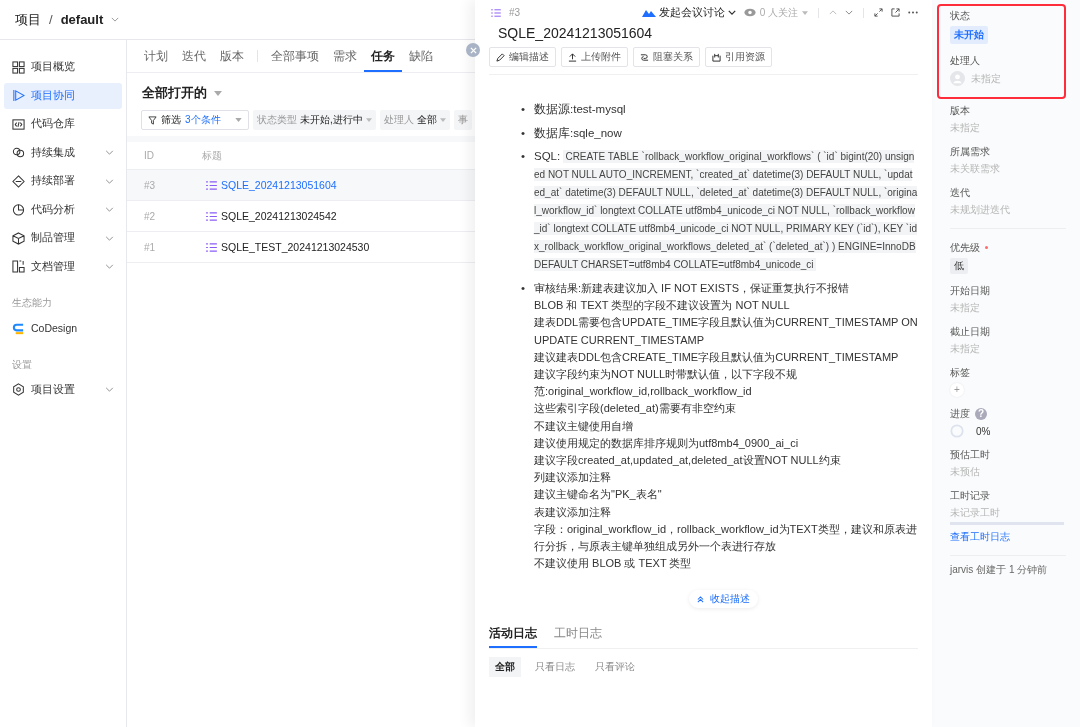 The image size is (1080, 727). What do you see at coordinates (301, 185) in the screenshot?
I see `task-row: #3 SQLE_20241213051604` at bounding box center [301, 185].